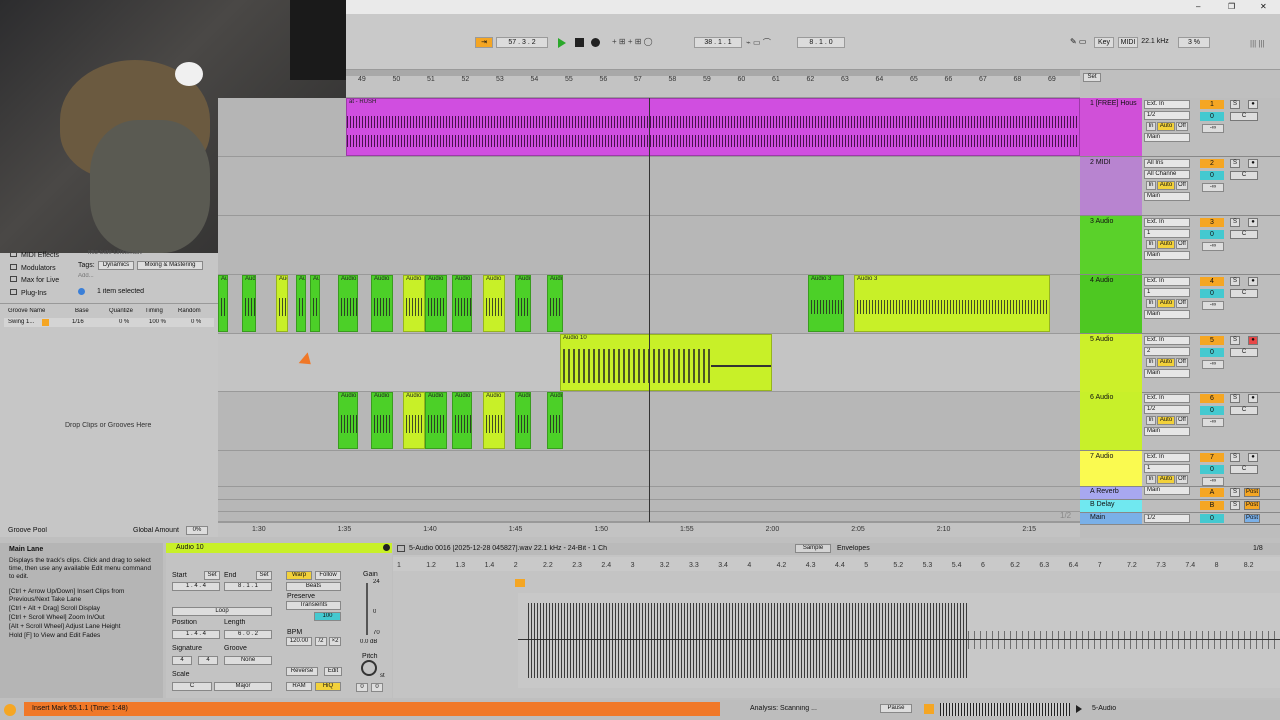 Image resolution: width=1280 pixels, height=720 pixels. Describe the element at coordinates (1111, 506) in the screenshot. I see `return-name: B Delay` at that location.